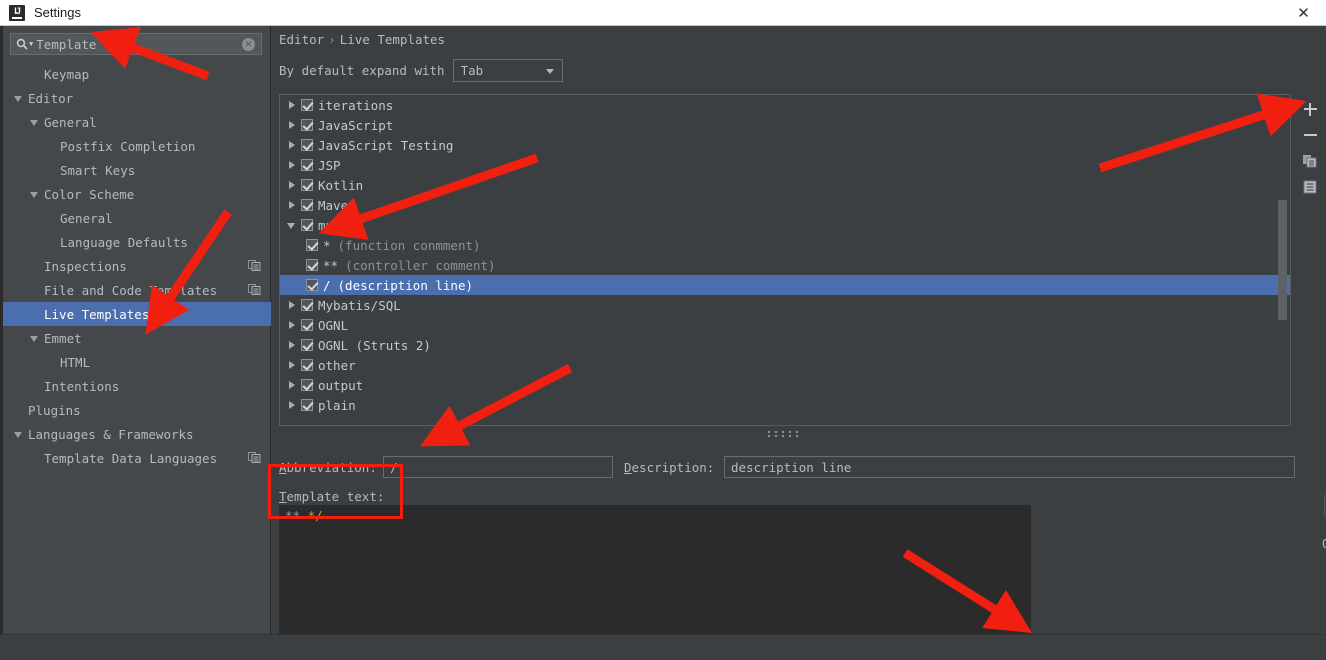 Image resolution: width=1326 pixels, height=660 pixels. I want to click on table-row: ** (controller comment), so click(785, 265).